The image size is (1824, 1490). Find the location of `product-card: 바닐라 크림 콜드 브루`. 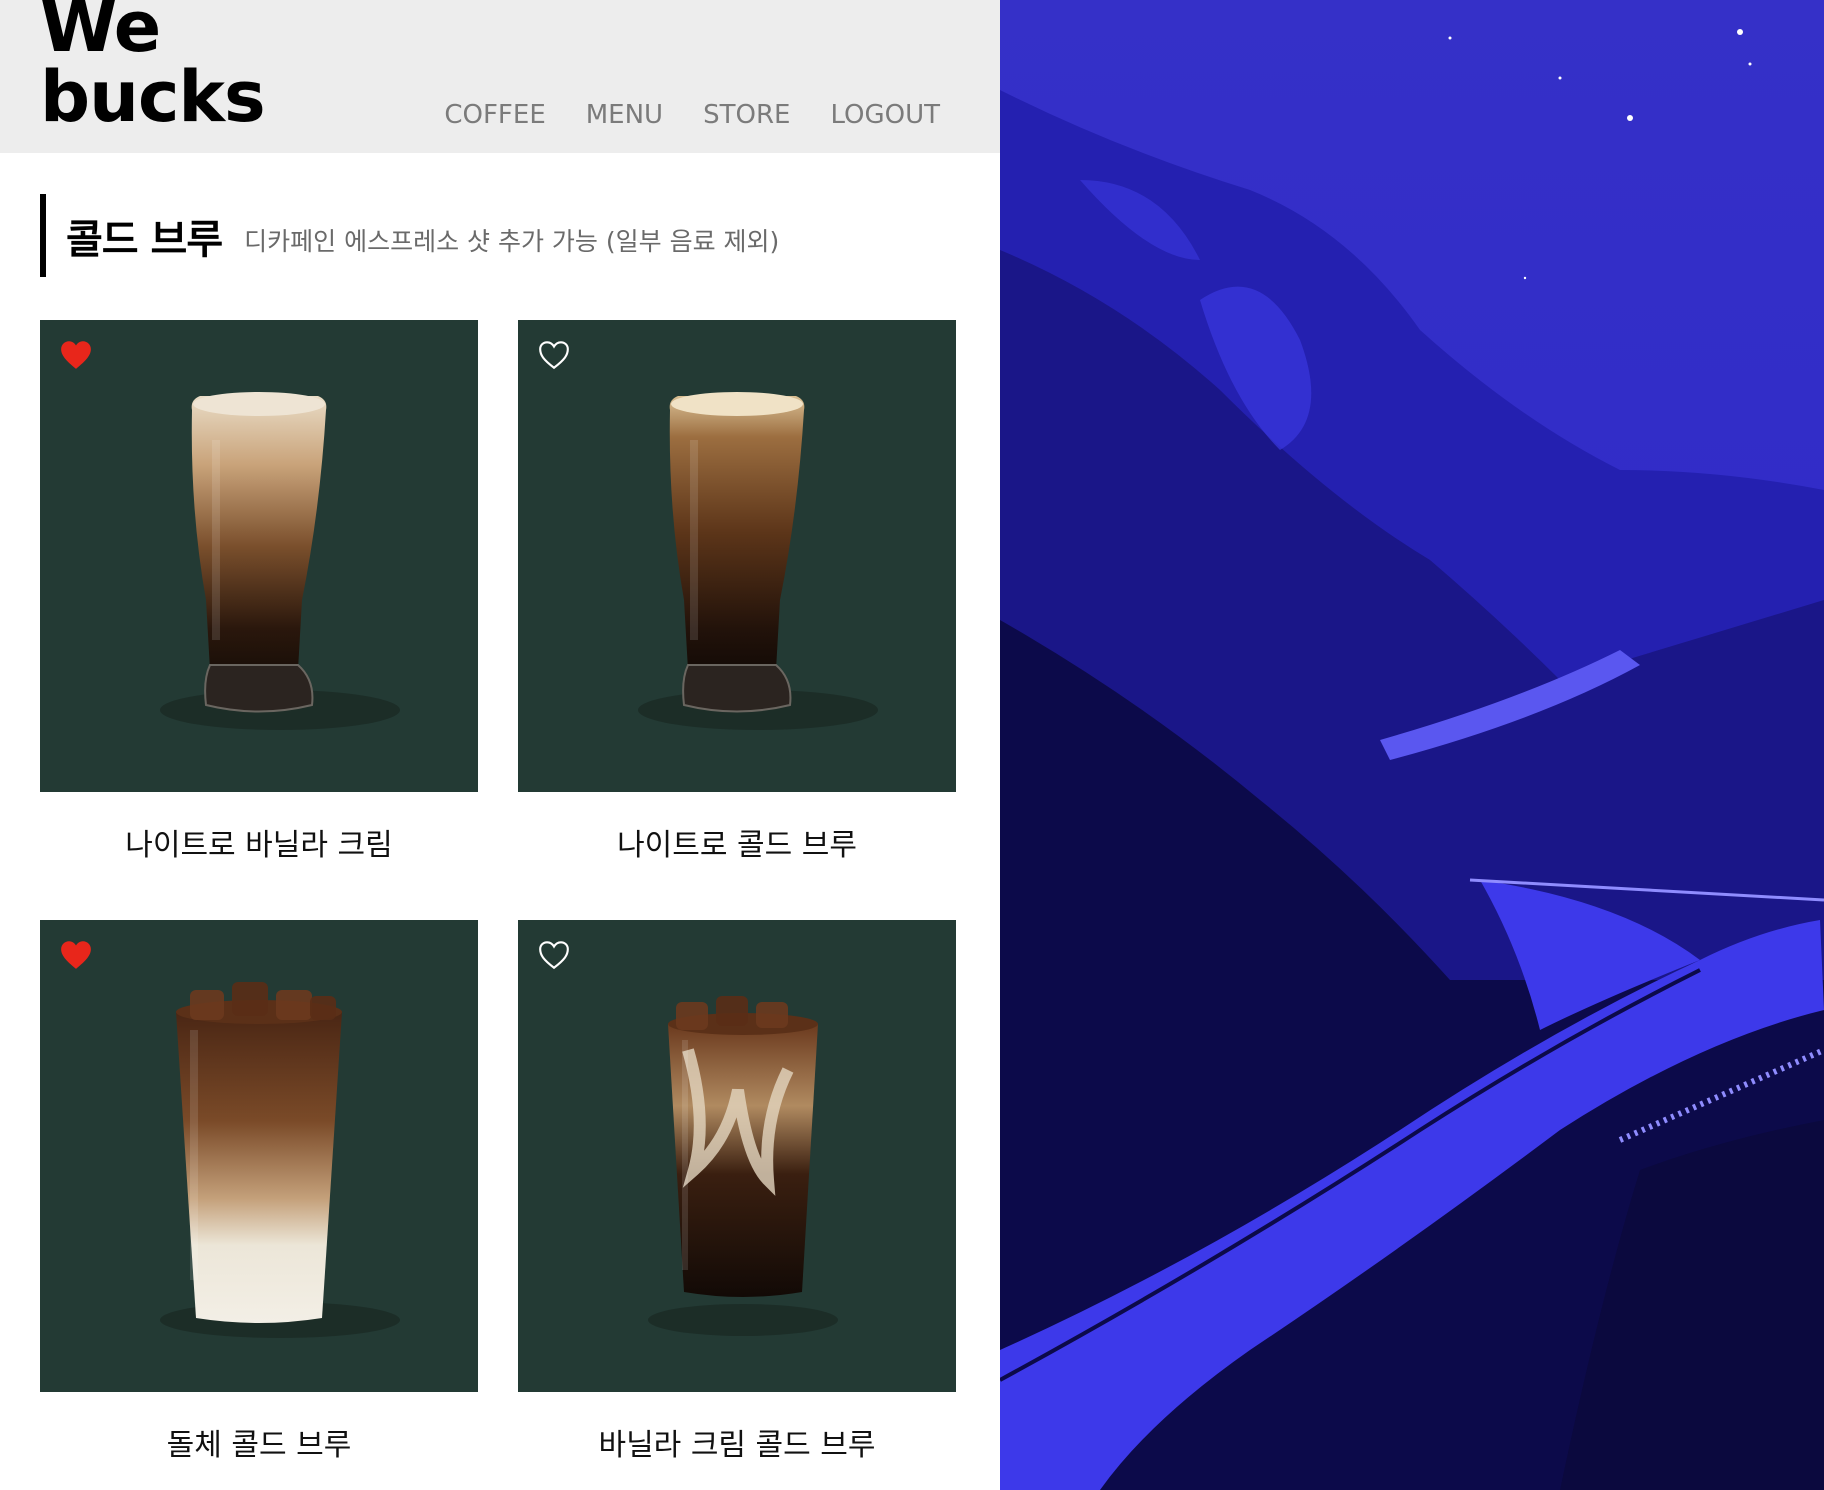

product-card: 바닐라 크림 콜드 브루 is located at coordinates (737, 1192).